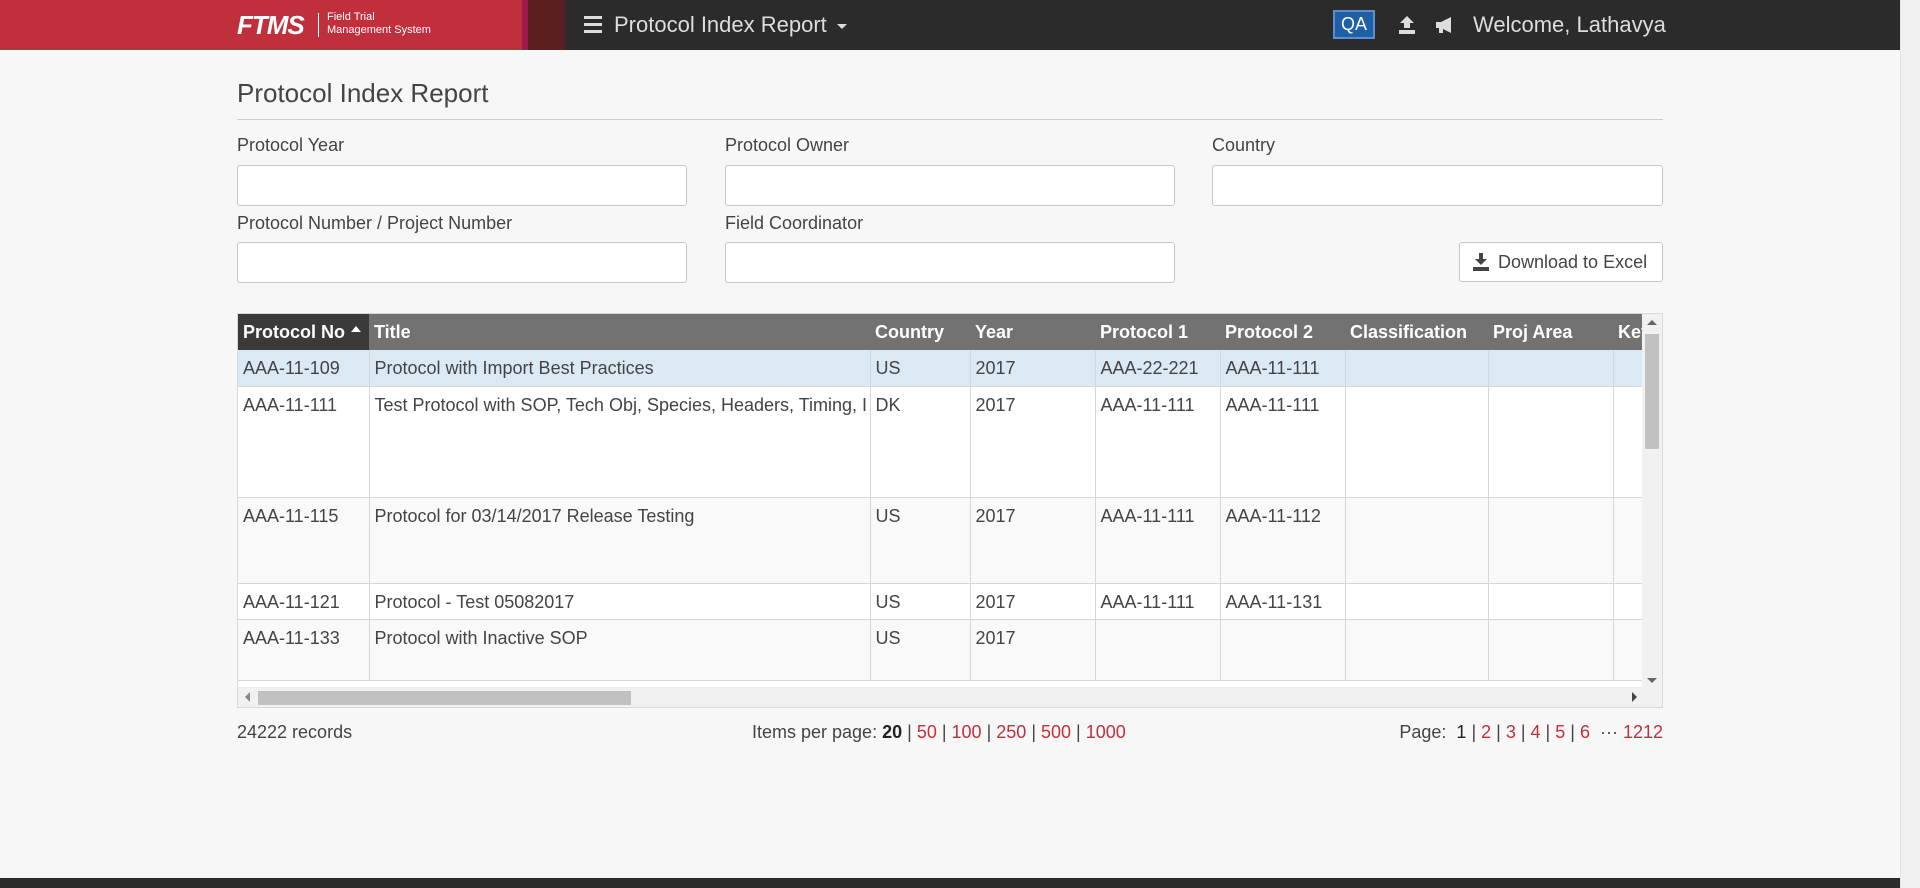 This screenshot has width=1920, height=888. Describe the element at coordinates (1652, 501) in the screenshot. I see `grid-vertical-scrollbar` at that location.